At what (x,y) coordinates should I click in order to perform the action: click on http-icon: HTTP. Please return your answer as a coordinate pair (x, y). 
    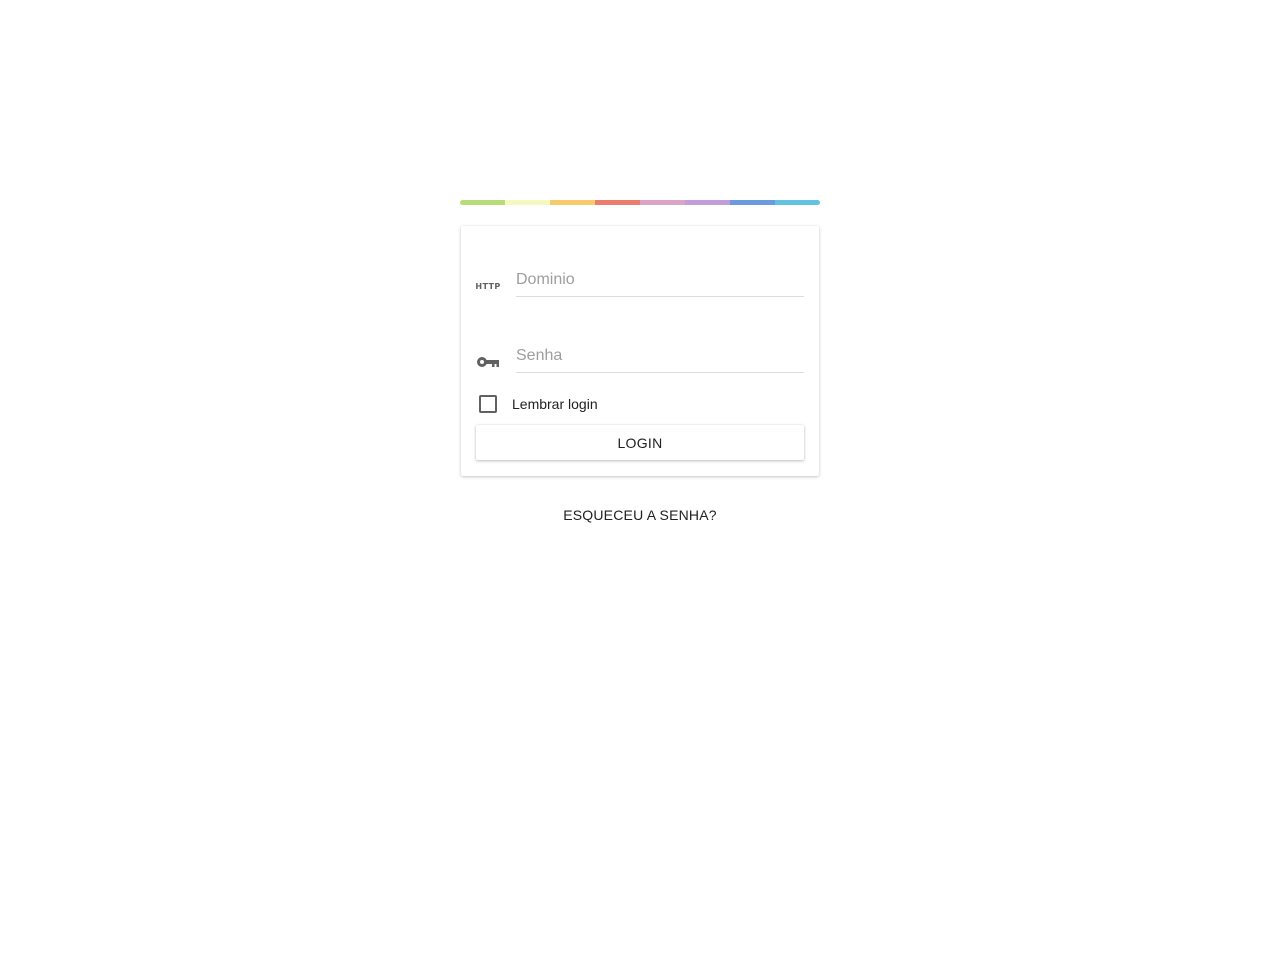
    Looking at the image, I should click on (488, 286).